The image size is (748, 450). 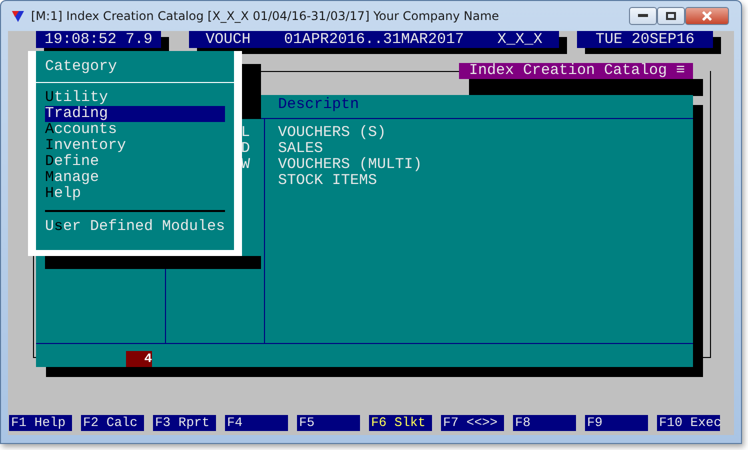 I want to click on function-key: F9, so click(x=616, y=423).